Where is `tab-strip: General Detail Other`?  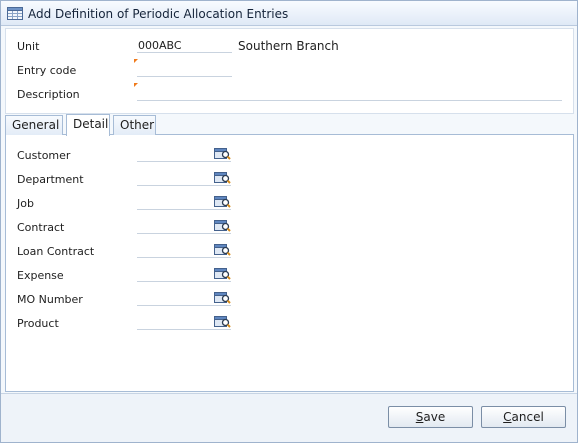
tab-strip: General Detail Other is located at coordinates (289, 125).